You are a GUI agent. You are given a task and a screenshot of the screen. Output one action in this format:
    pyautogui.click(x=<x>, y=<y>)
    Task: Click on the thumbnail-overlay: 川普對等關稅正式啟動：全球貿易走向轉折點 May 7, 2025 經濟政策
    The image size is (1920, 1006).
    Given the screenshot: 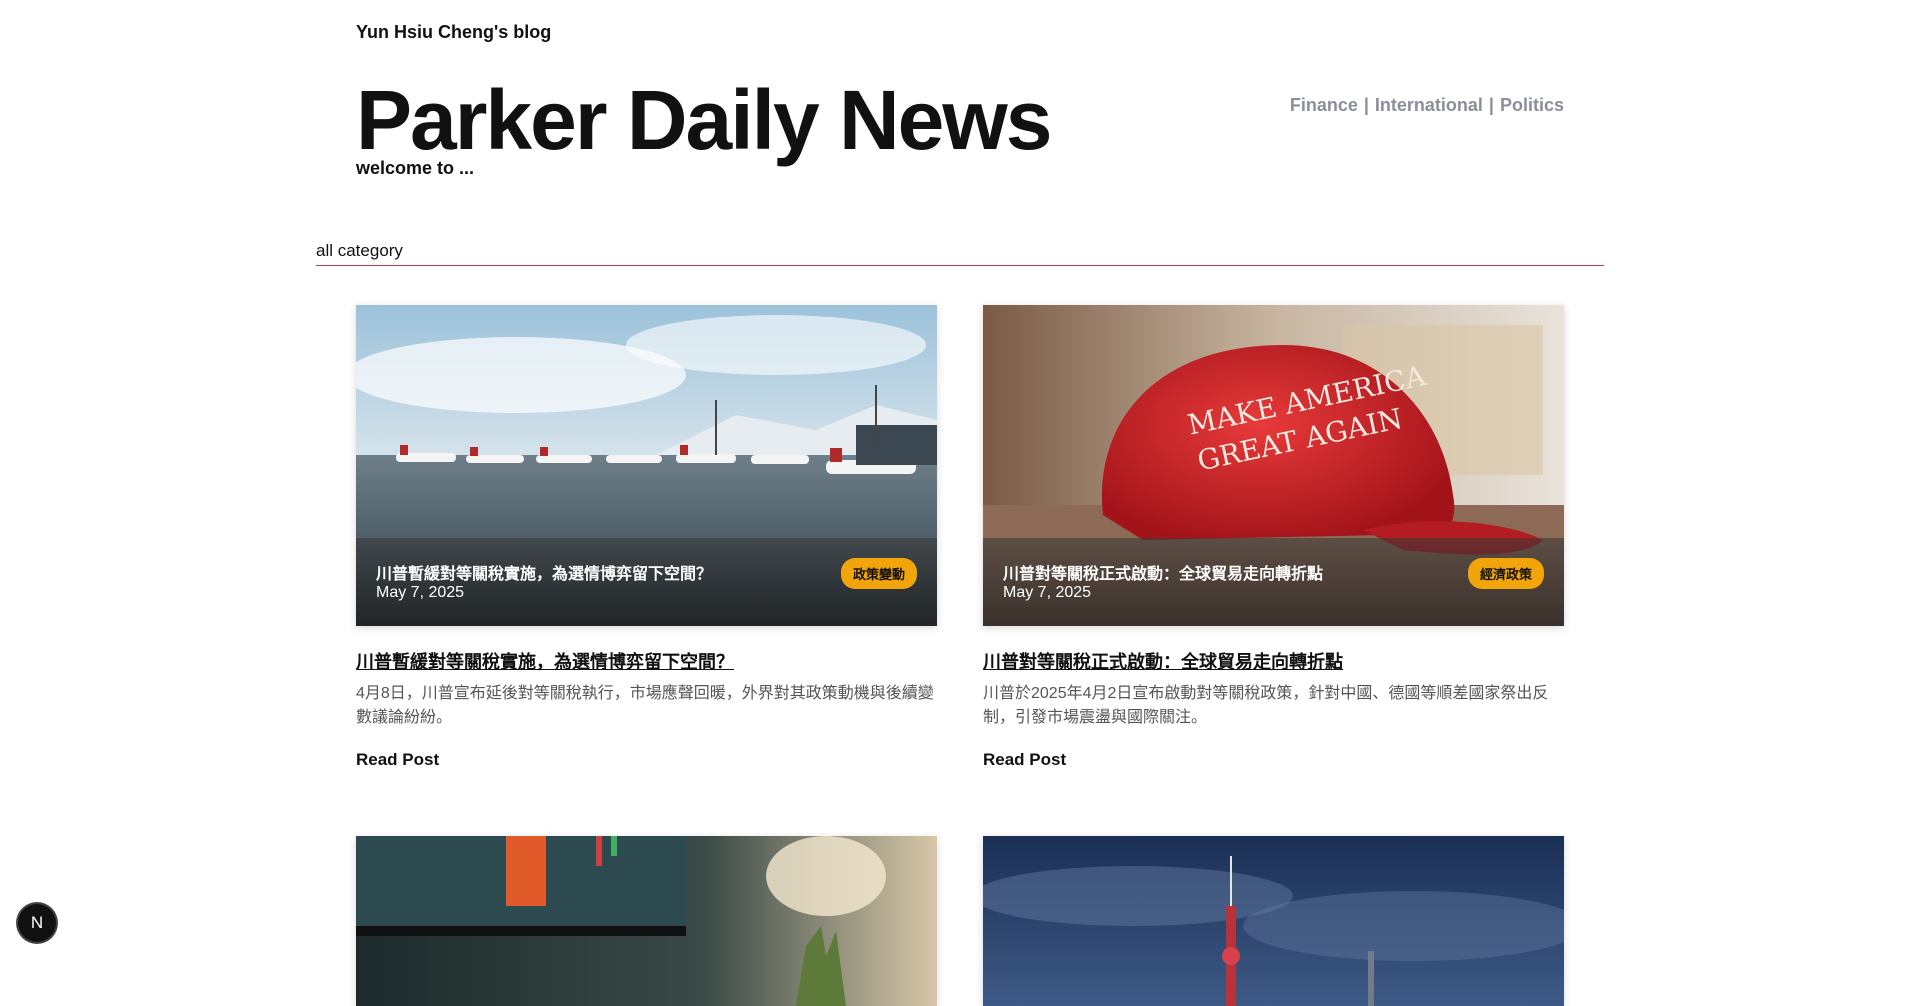 What is the action you would take?
    pyautogui.click(x=1273, y=582)
    